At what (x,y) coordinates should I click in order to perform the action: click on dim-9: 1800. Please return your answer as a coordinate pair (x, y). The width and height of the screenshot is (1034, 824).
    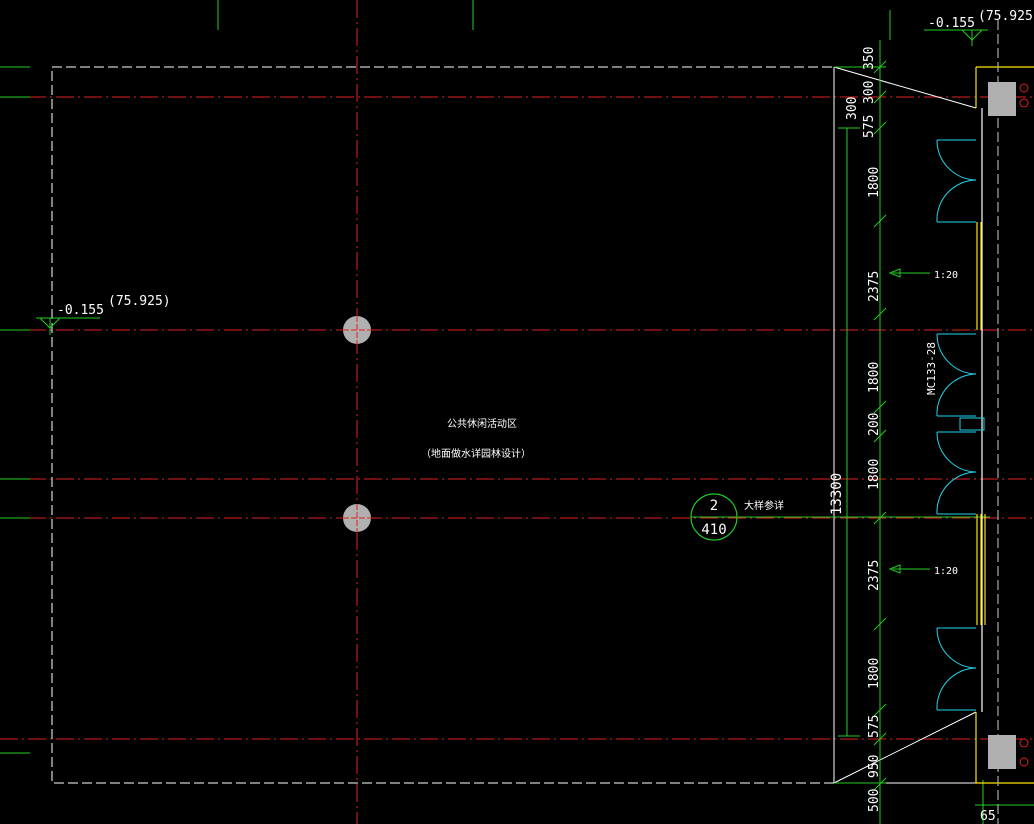
    Looking at the image, I should click on (874, 673).